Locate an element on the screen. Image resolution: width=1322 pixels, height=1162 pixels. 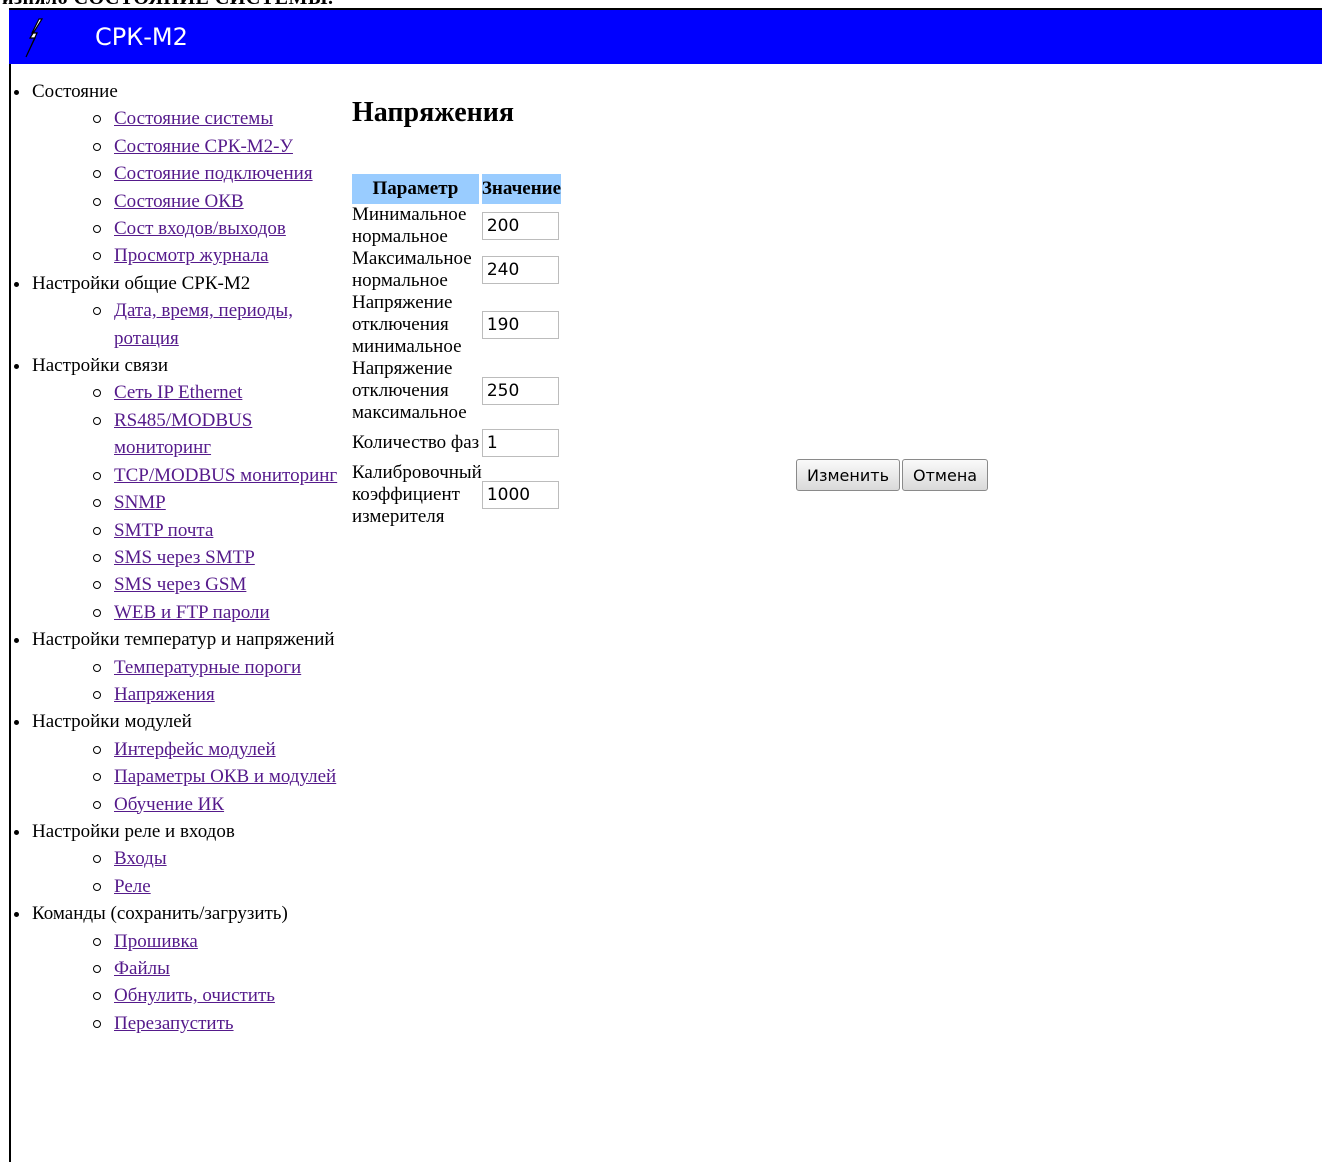
sidebar-item-log-view: Просмотр журнала is located at coordinates (185, 255).